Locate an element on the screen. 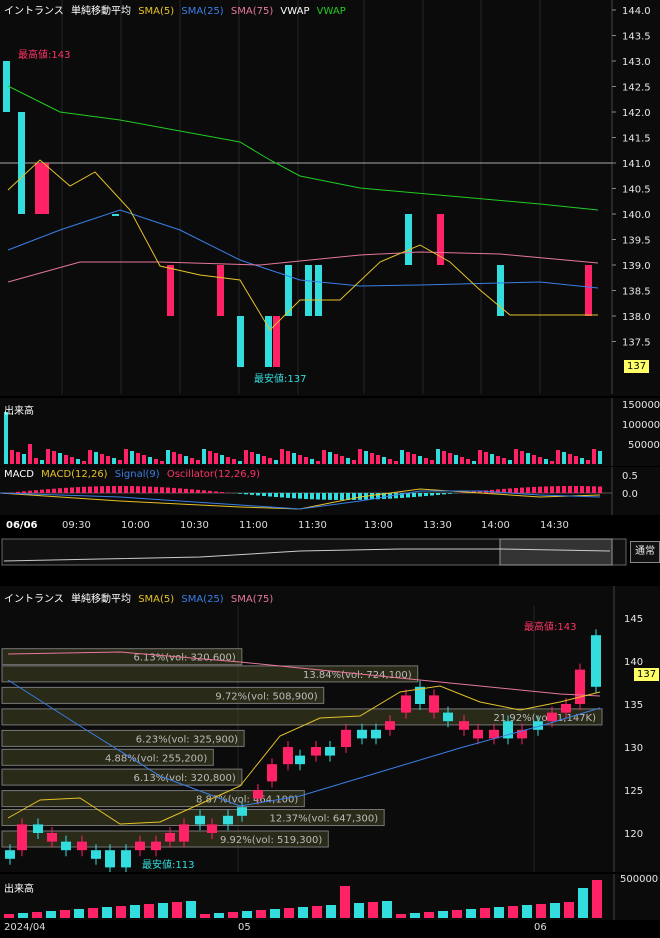 The width and height of the screenshot is (660, 938). intraday-volume-title: 出来高 is located at coordinates (19, 411).